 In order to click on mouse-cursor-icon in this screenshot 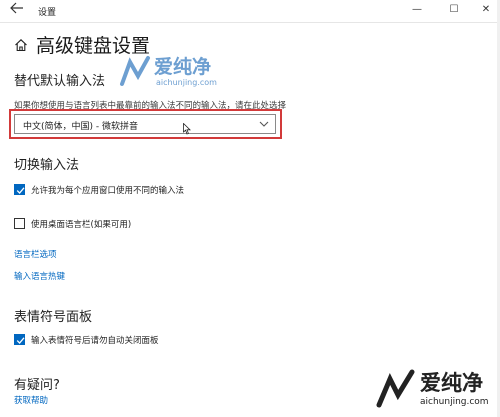, I will do `click(187, 129)`.